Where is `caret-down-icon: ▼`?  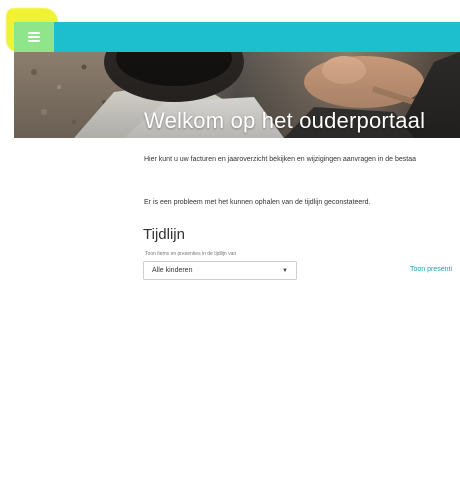 caret-down-icon: ▼ is located at coordinates (285, 270).